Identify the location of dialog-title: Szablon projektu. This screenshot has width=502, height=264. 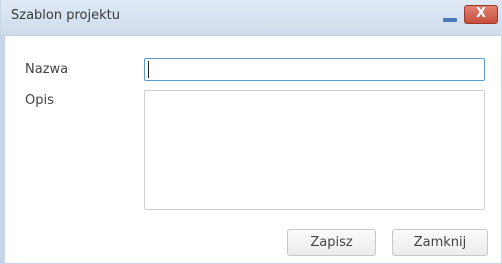
(65, 15).